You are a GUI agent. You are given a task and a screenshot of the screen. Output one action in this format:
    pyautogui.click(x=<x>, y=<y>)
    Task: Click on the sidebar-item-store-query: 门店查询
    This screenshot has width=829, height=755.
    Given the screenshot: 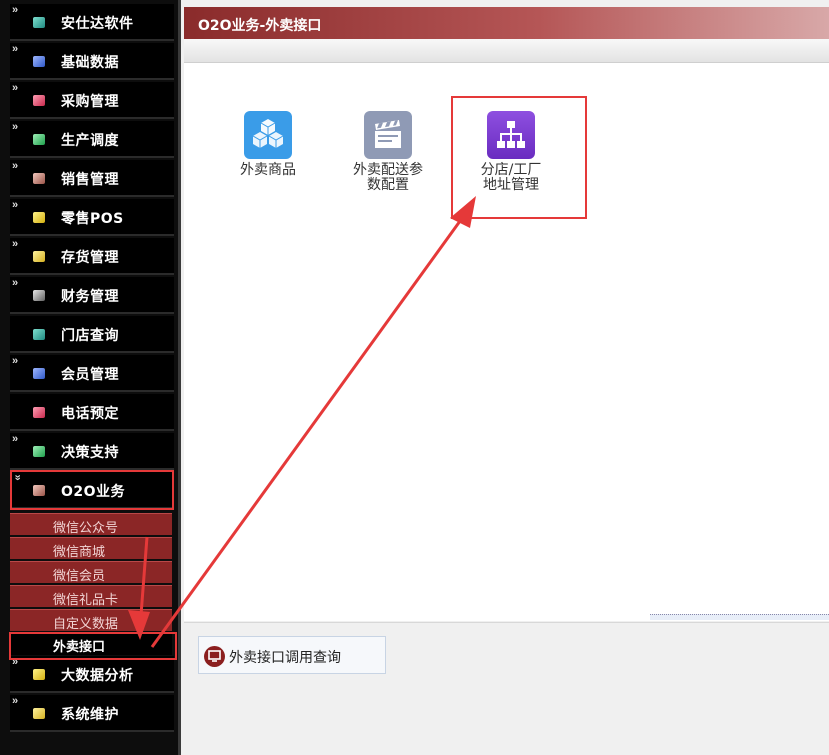 What is the action you would take?
    pyautogui.click(x=92, y=334)
    